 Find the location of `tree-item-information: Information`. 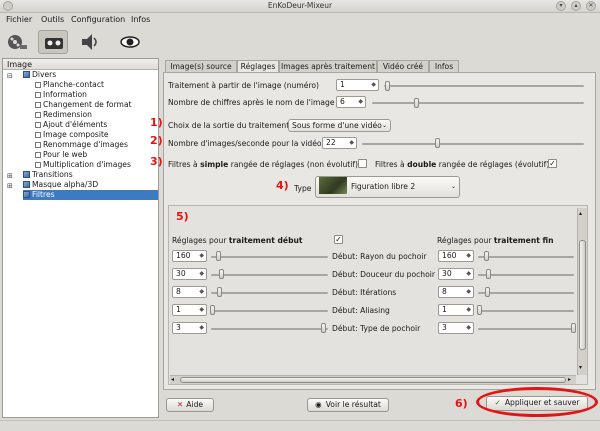

tree-item-information: Information is located at coordinates (61, 95).